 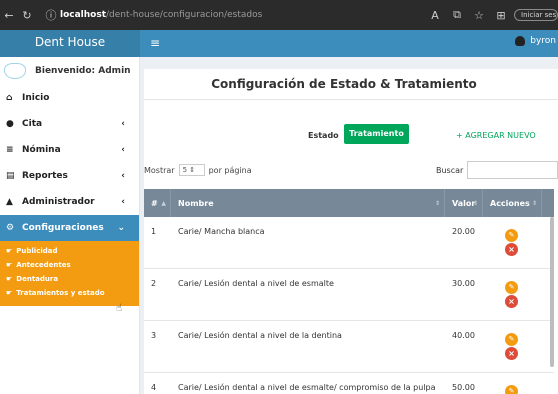 I want to click on por-pagina-label: por página, so click(x=230, y=170).